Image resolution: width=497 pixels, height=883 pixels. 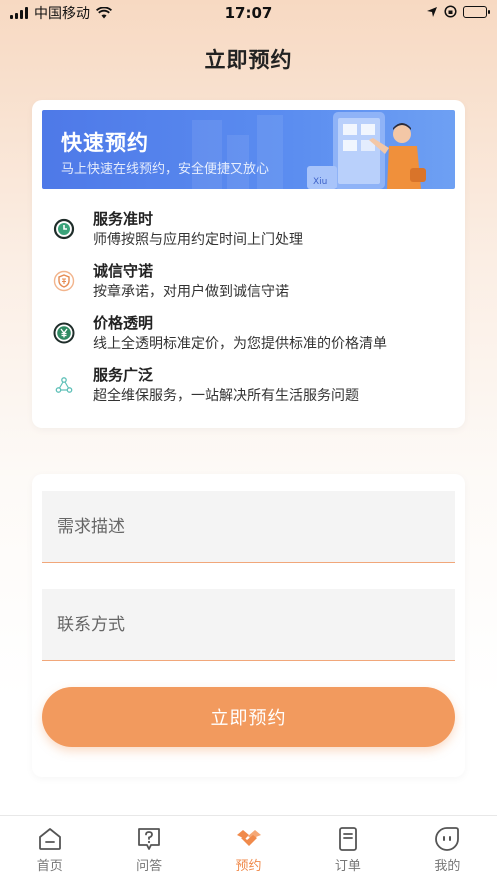 I want to click on feature-desc: 师傅按照与应用约定时间上门处理, so click(x=198, y=240).